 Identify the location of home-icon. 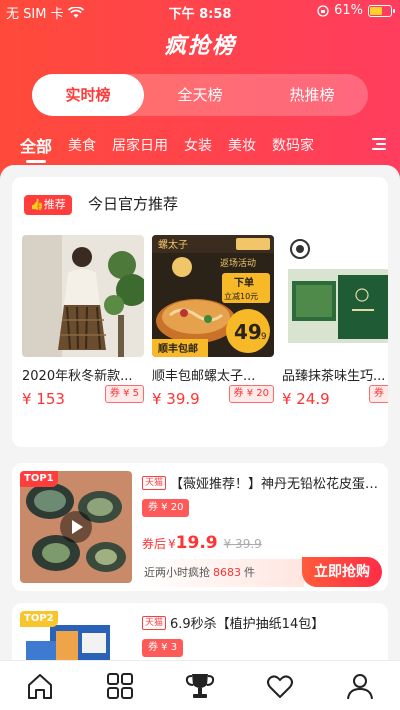
(40, 686).